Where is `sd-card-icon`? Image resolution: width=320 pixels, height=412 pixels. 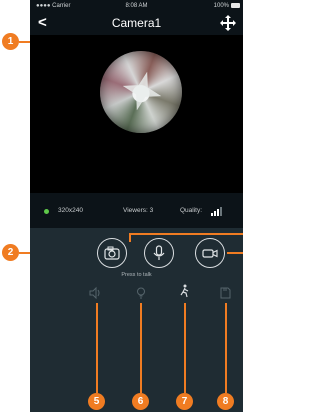
sd-card-icon is located at coordinates (225, 293).